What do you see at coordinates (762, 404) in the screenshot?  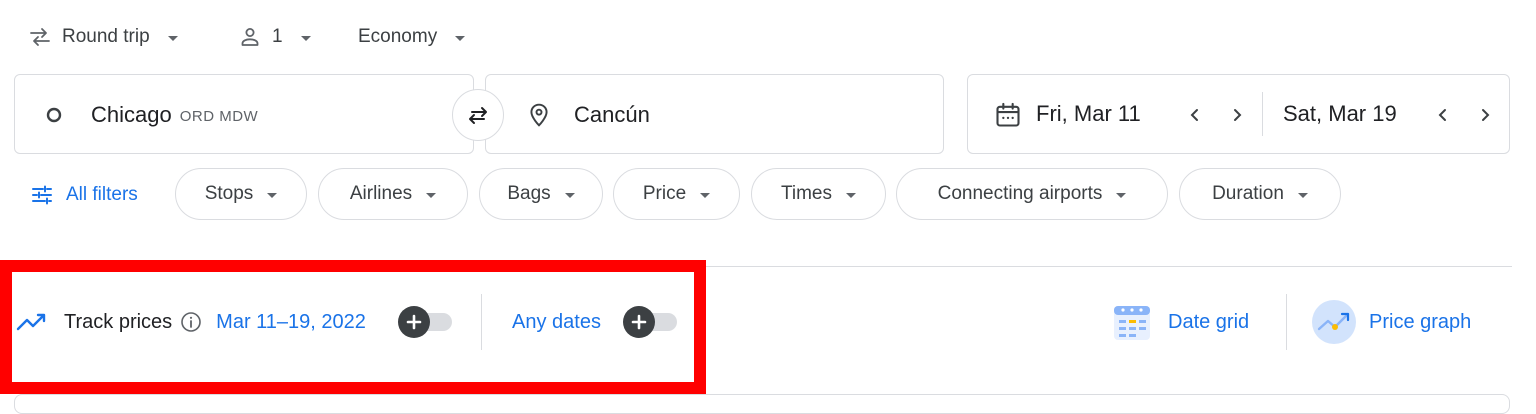 I see `results-card` at bounding box center [762, 404].